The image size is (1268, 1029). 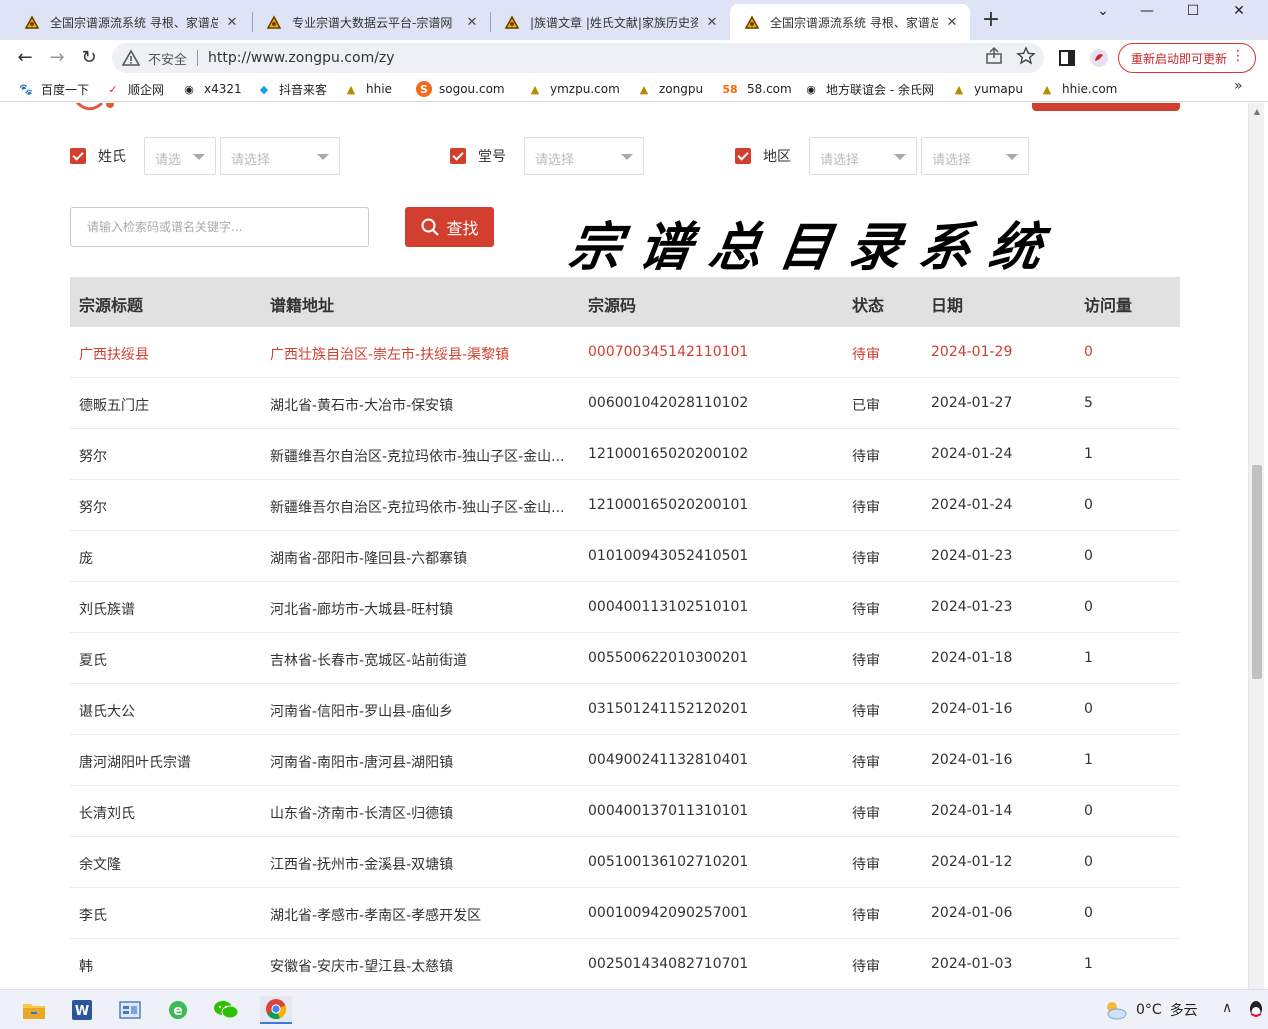 What do you see at coordinates (169, 609) in the screenshot?
I see `cell-title: 刘氏族谱` at bounding box center [169, 609].